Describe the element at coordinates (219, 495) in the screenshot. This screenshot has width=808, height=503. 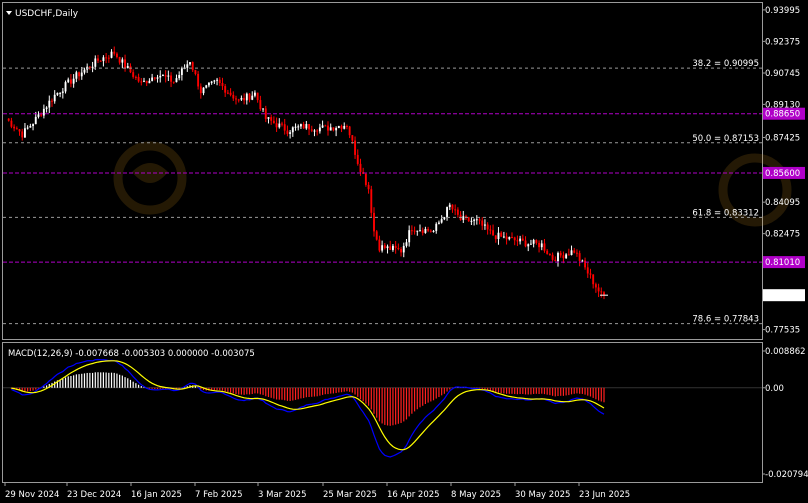
I see `time-tick-label: 7 Feb 2025` at that location.